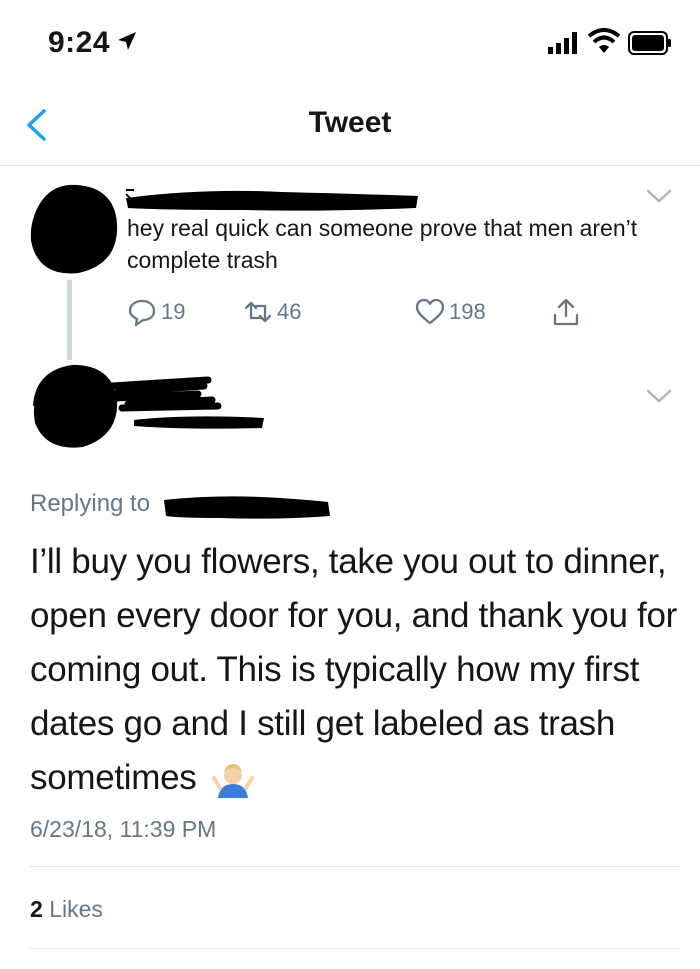 Image resolution: width=700 pixels, height=969 pixels. I want to click on like-count: 198, so click(467, 311).